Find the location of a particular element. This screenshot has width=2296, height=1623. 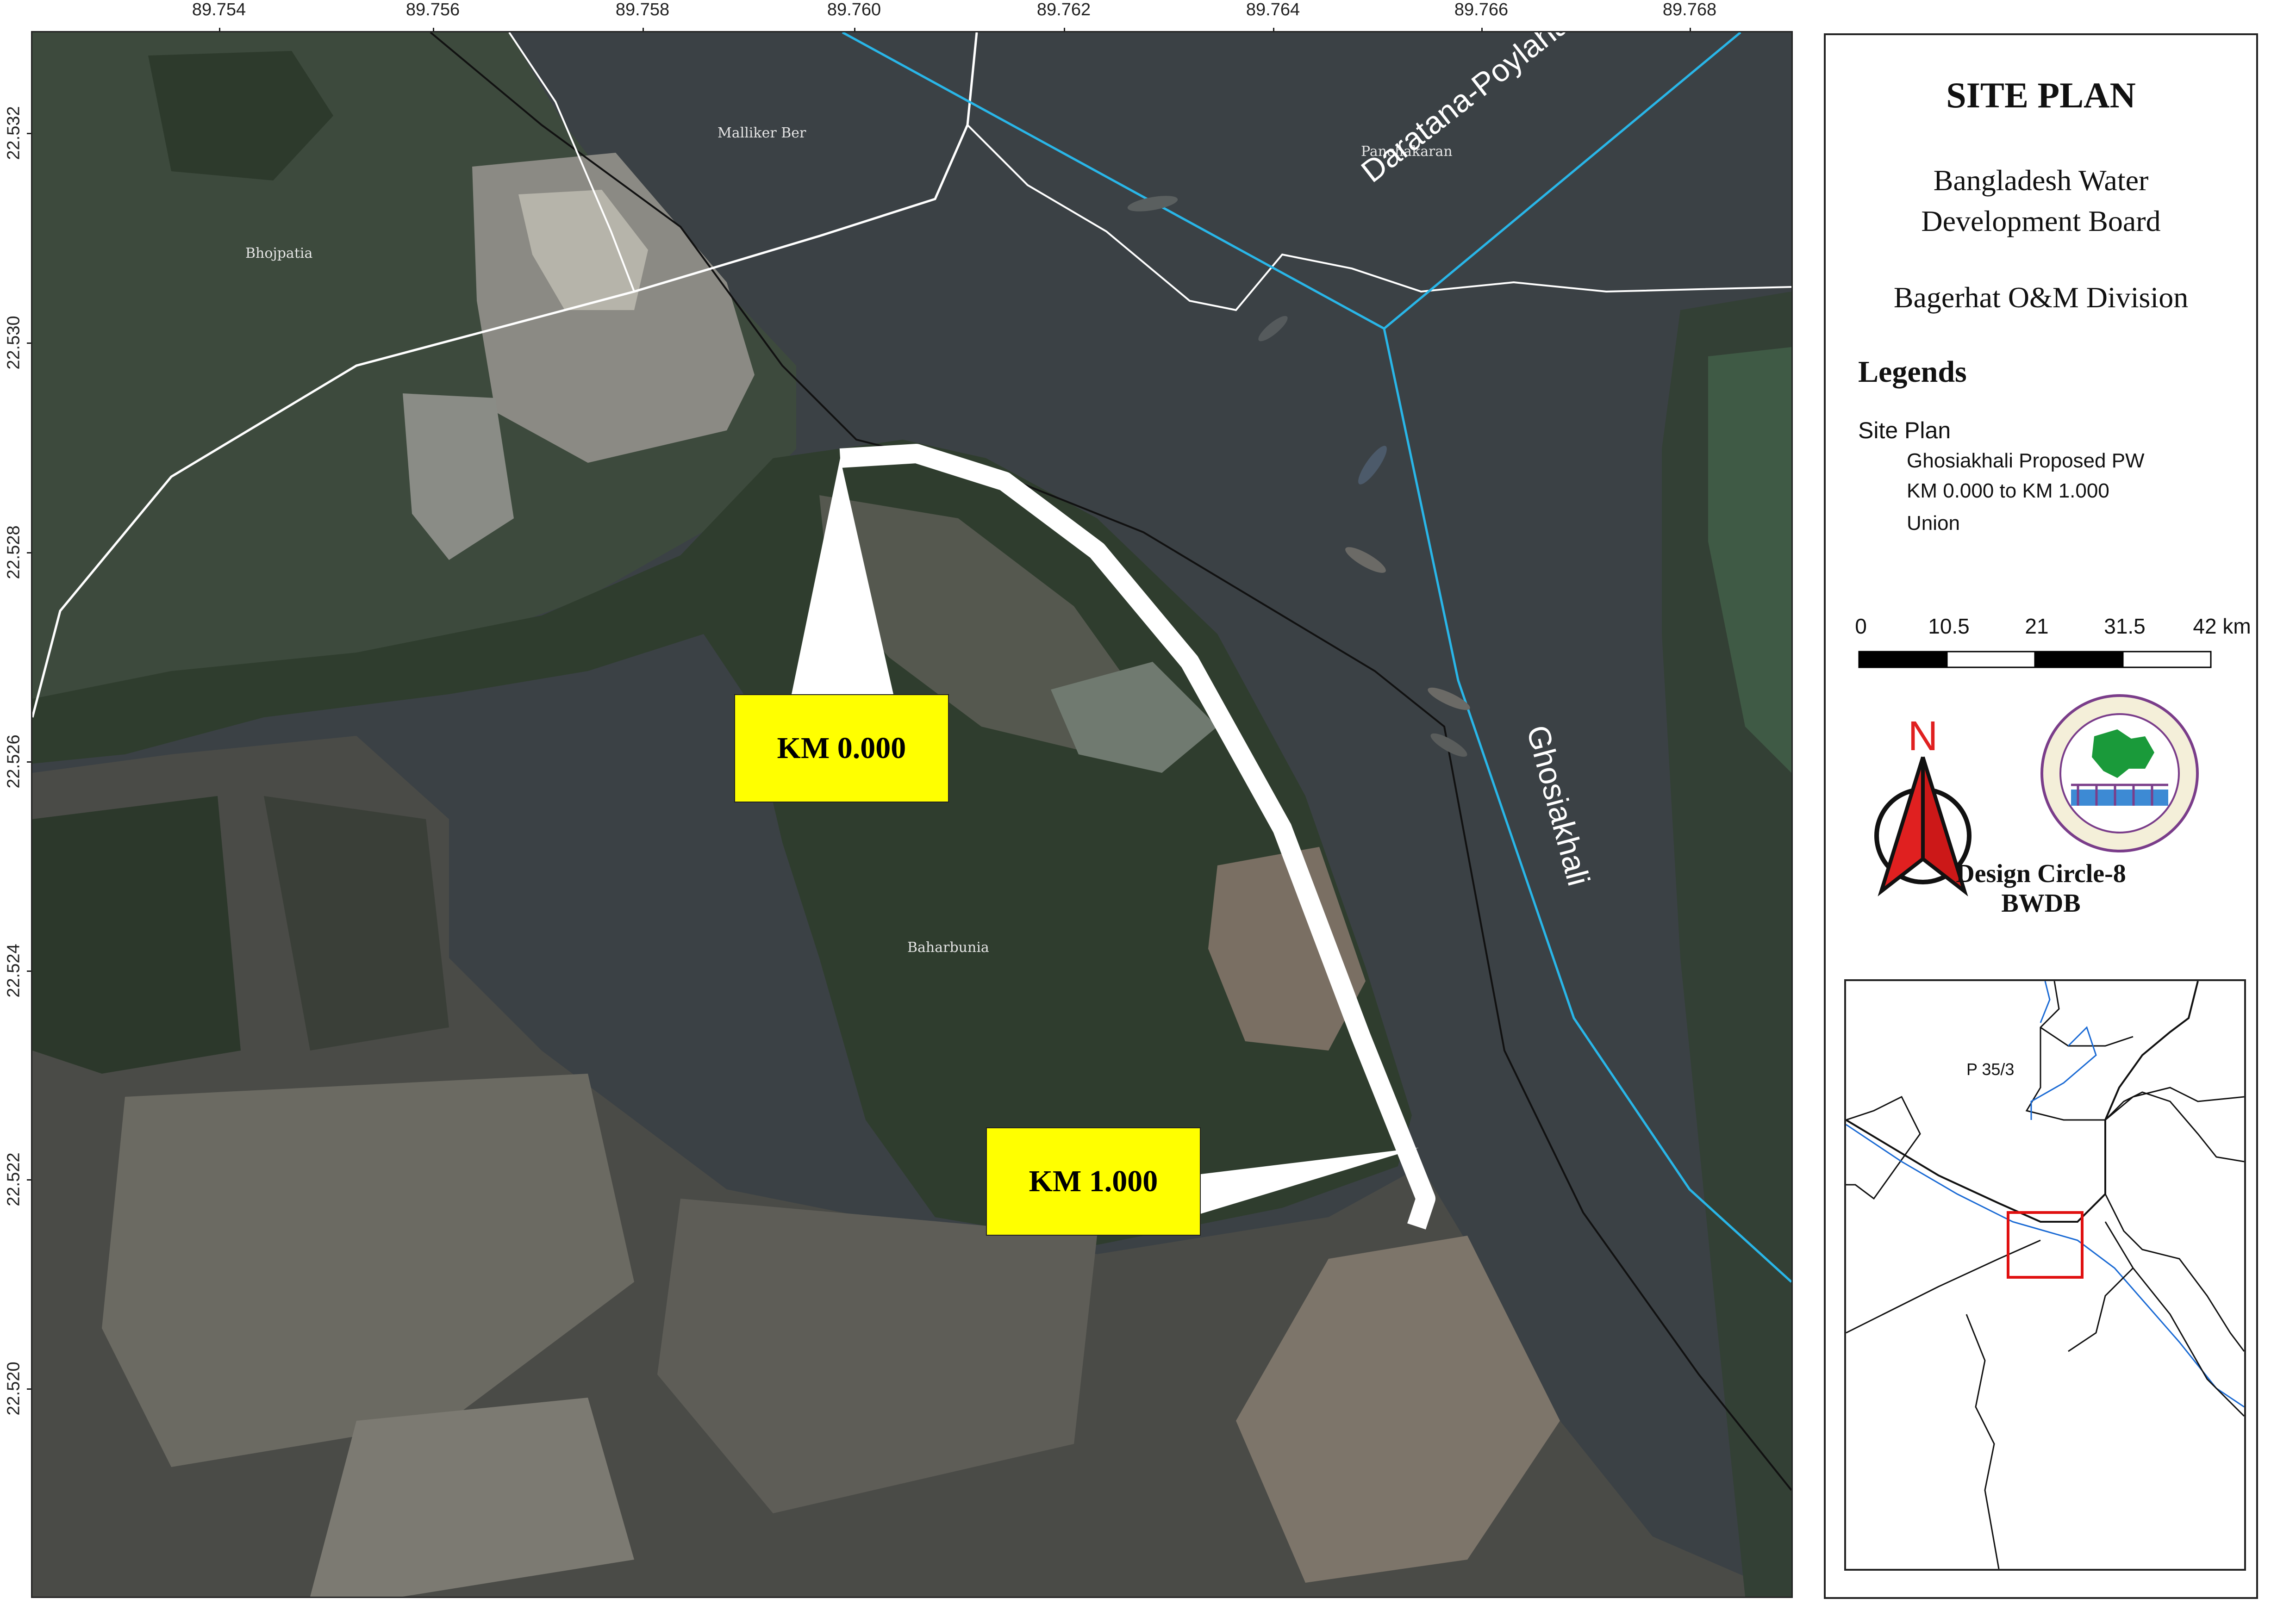

coord-left-7: 22.520 is located at coordinates (14, 1388).